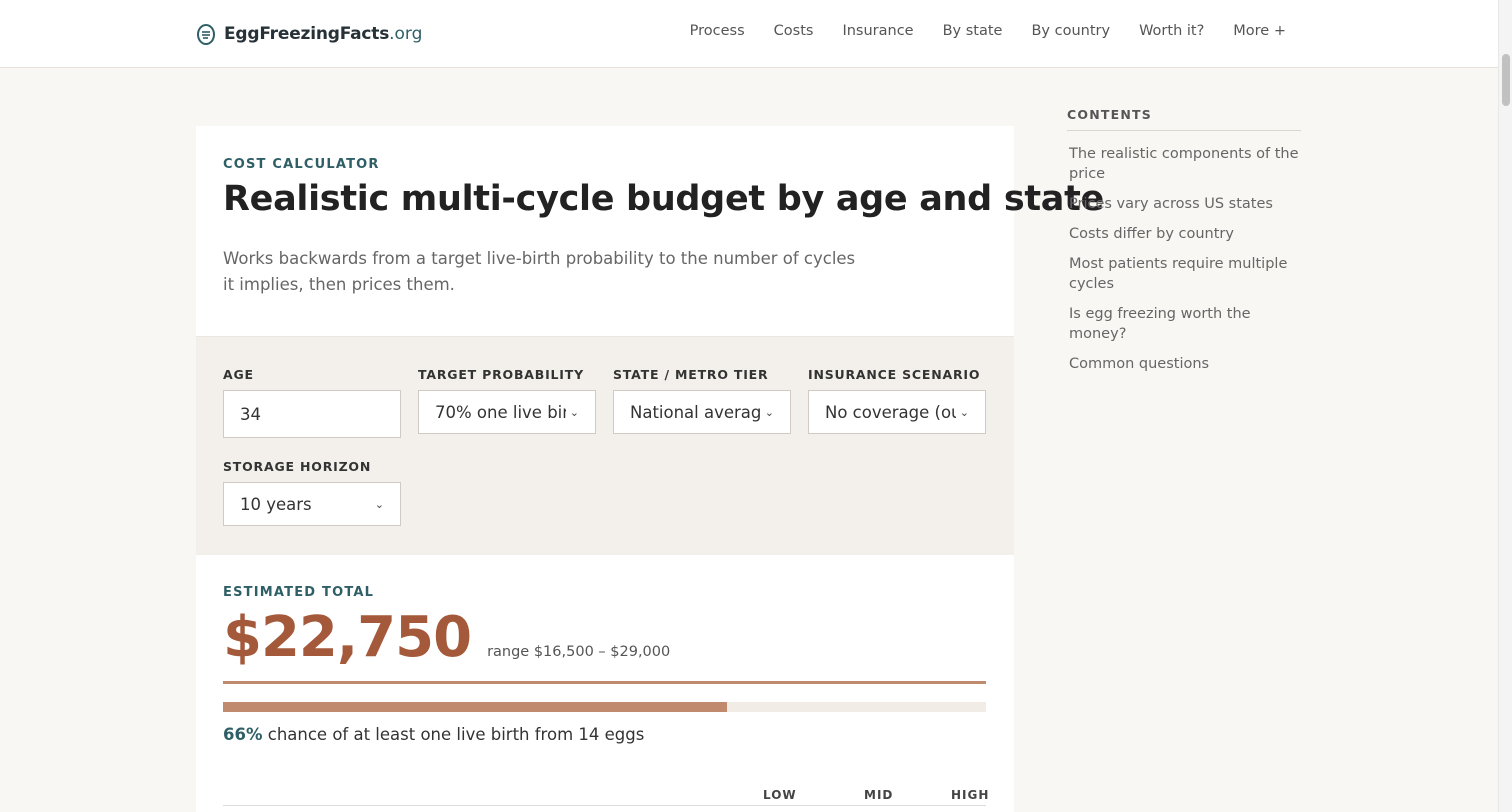  Describe the element at coordinates (1185, 204) in the screenshot. I see `toc-item: Prices vary across US states` at that location.